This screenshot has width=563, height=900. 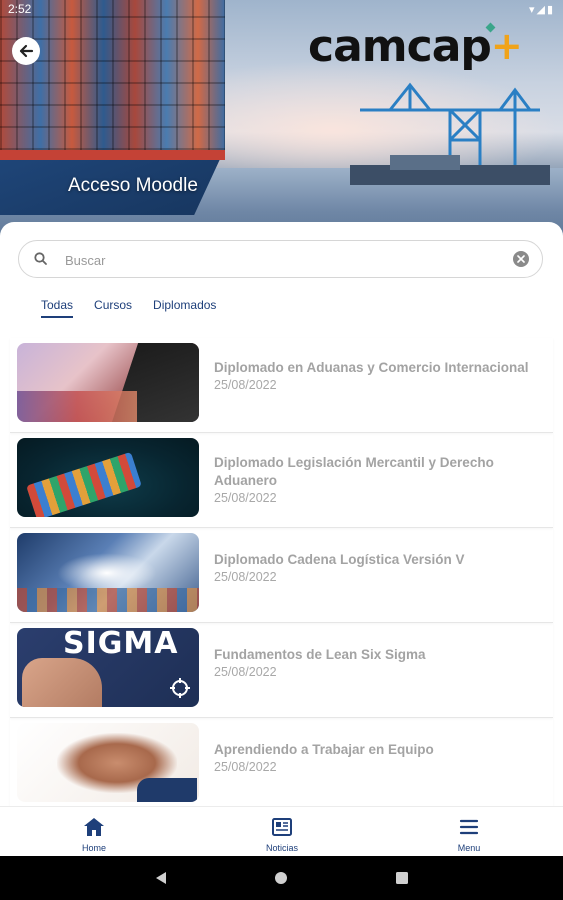 I want to click on search-input, so click(x=280, y=260).